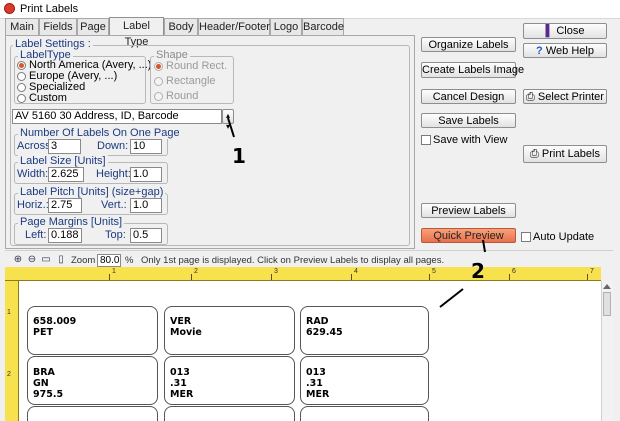 The height and width of the screenshot is (421, 620). Describe the element at coordinates (478, 271) in the screenshot. I see `annotation-2: 2` at that location.